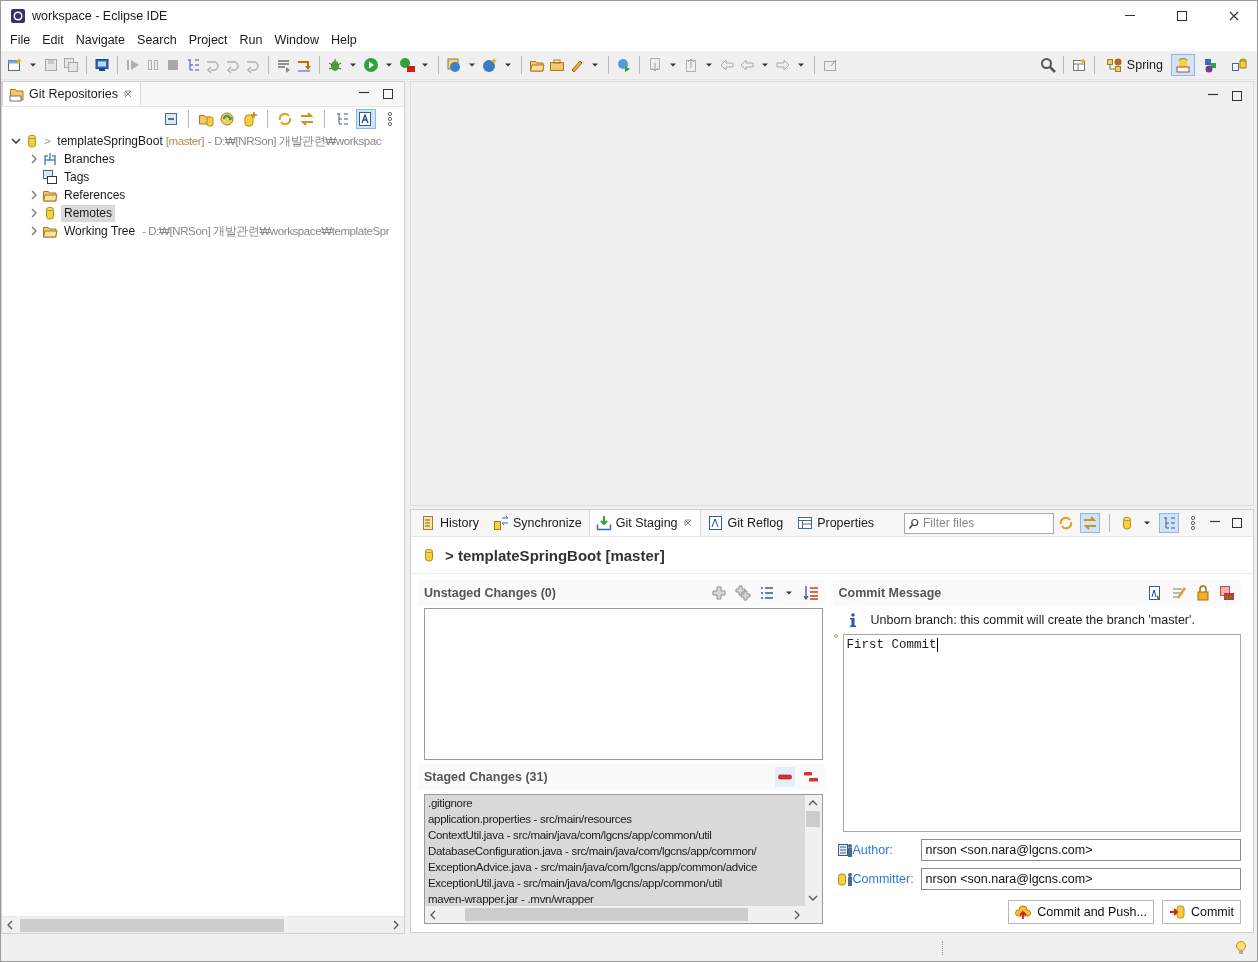 This screenshot has width=1258, height=962. Describe the element at coordinates (1227, 593) in the screenshot. I see `gerrit-icon` at that location.